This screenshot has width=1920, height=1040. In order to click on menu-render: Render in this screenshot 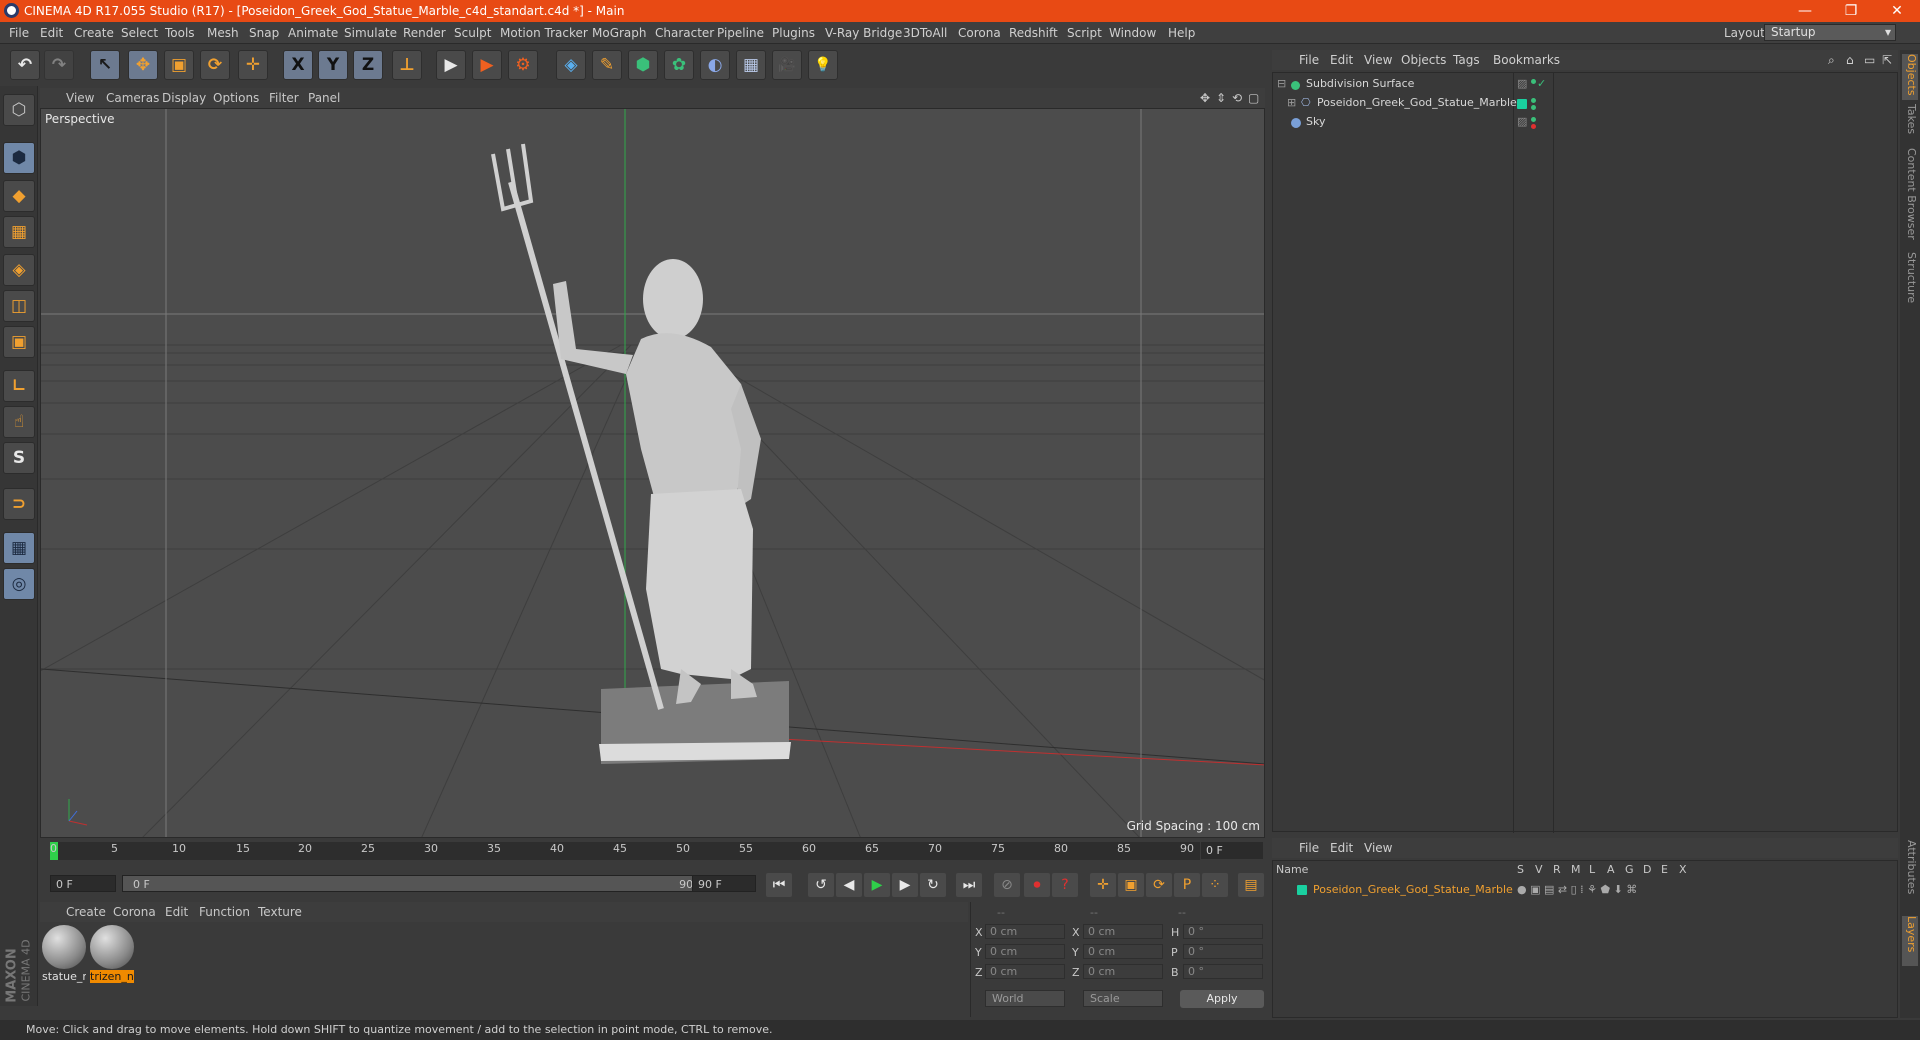, I will do `click(424, 33)`.